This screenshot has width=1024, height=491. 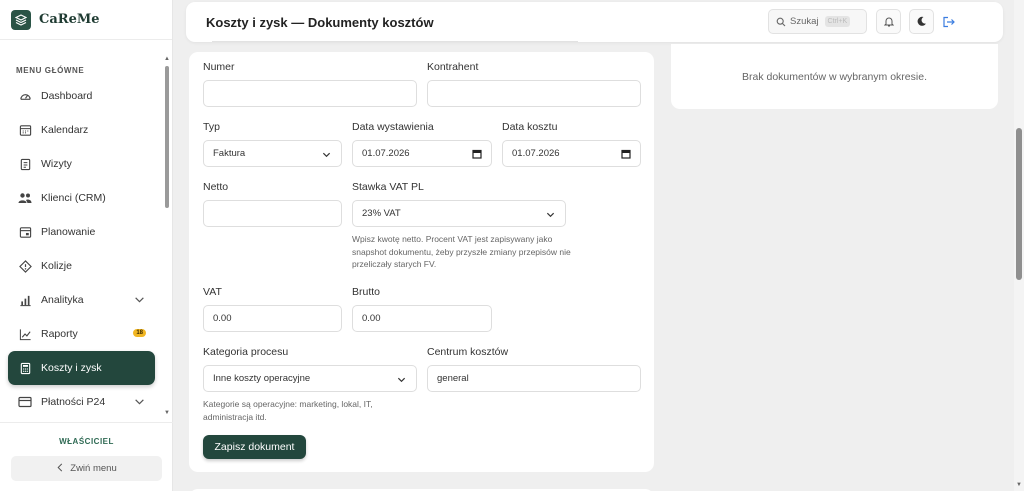 I want to click on brutto-input: 0.00, so click(x=422, y=318).